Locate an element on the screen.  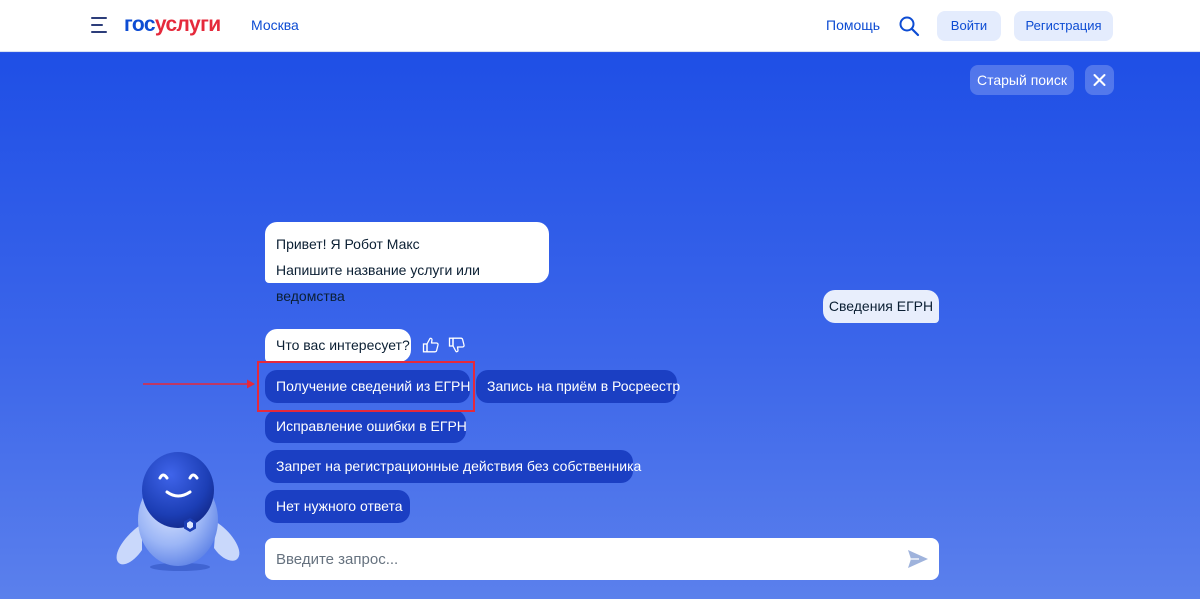
option-egrn-error-fix: Исправление ошибки в ЕГРН is located at coordinates (366, 426).